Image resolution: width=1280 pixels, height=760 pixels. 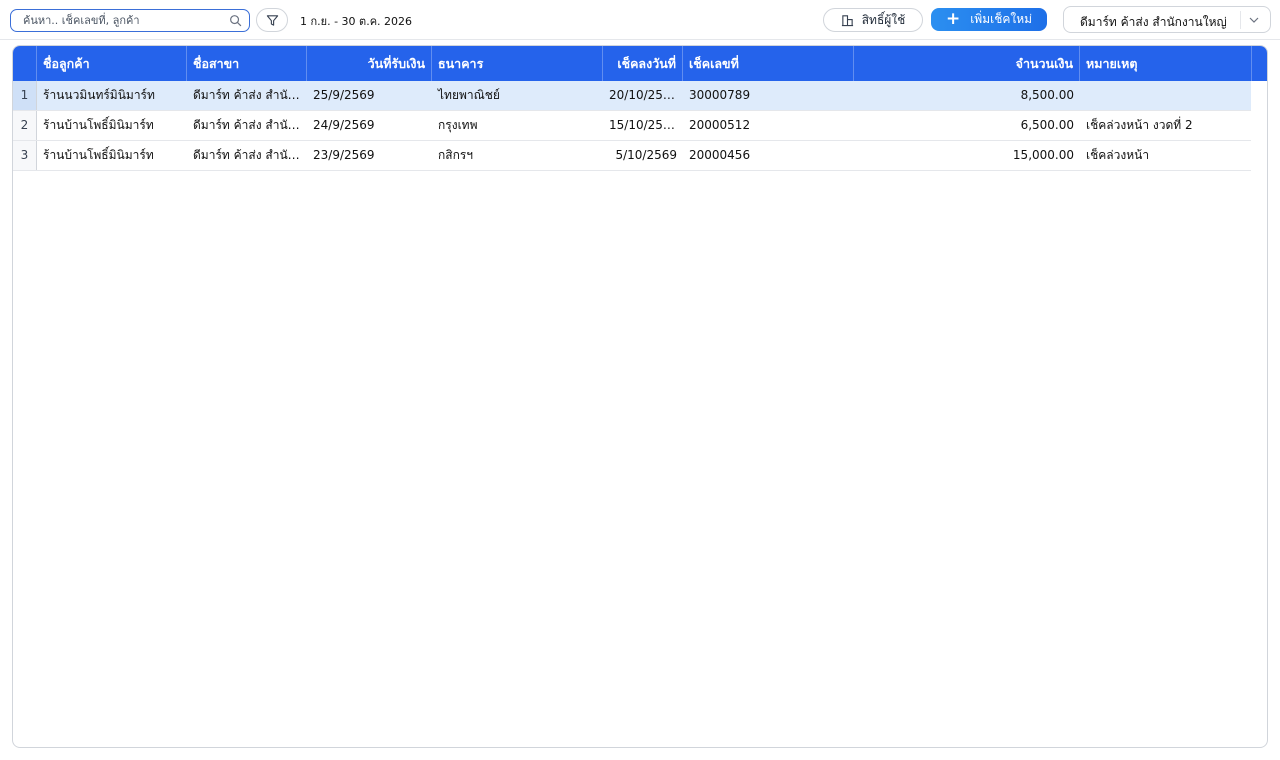 I want to click on header-index, so click(x=25, y=63).